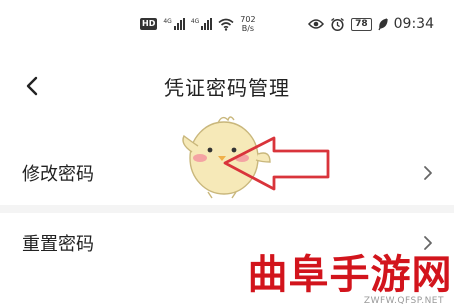 The width and height of the screenshot is (454, 308). I want to click on status-left: HD 4G 4G 702 B/s, so click(198, 24).